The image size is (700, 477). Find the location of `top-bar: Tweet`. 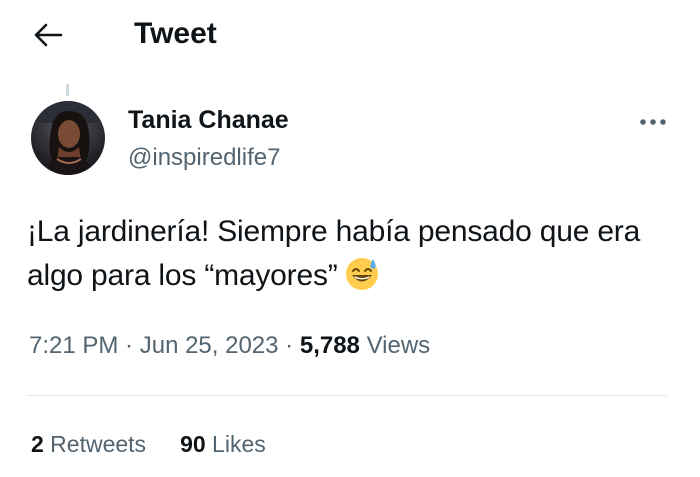

top-bar: Tweet is located at coordinates (350, 35).